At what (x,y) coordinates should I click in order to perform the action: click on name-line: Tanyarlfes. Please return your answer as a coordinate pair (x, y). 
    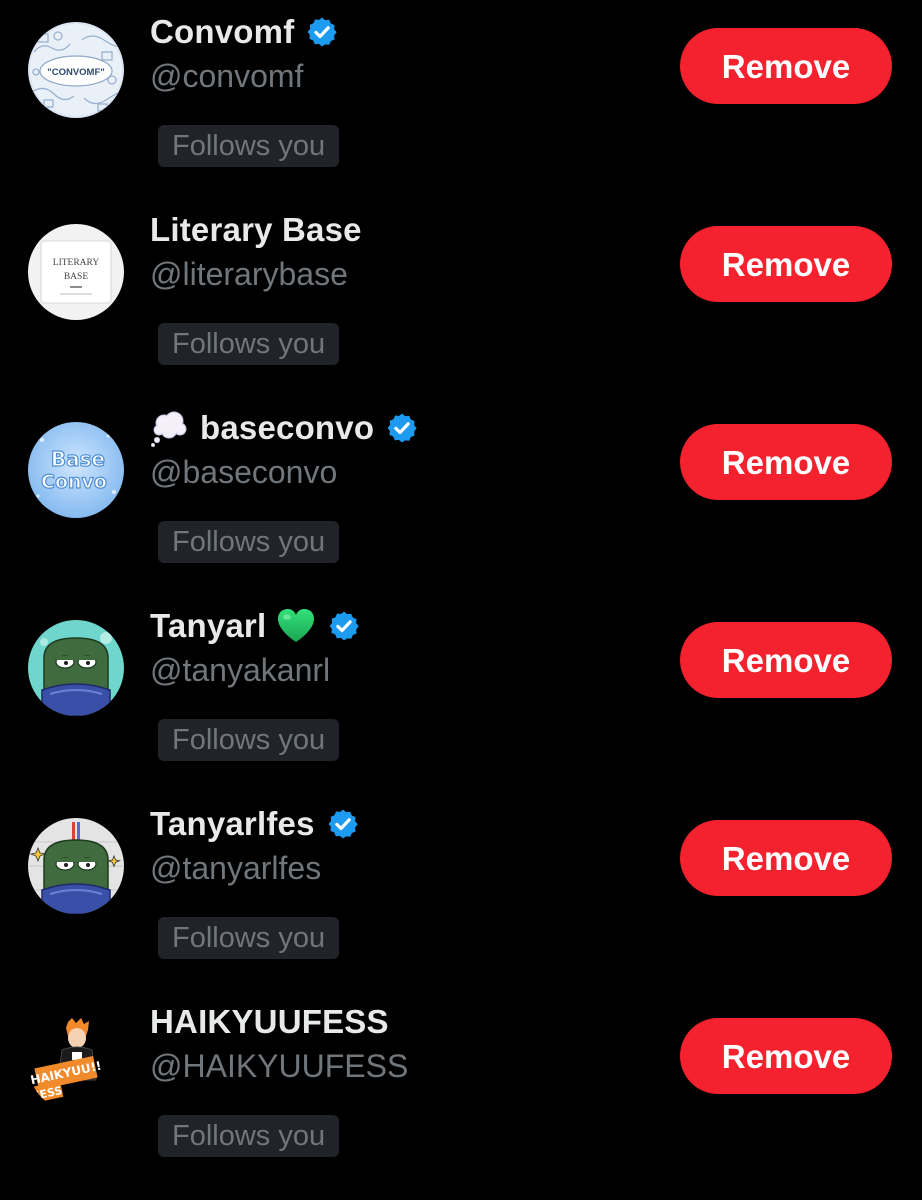
    Looking at the image, I should click on (254, 824).